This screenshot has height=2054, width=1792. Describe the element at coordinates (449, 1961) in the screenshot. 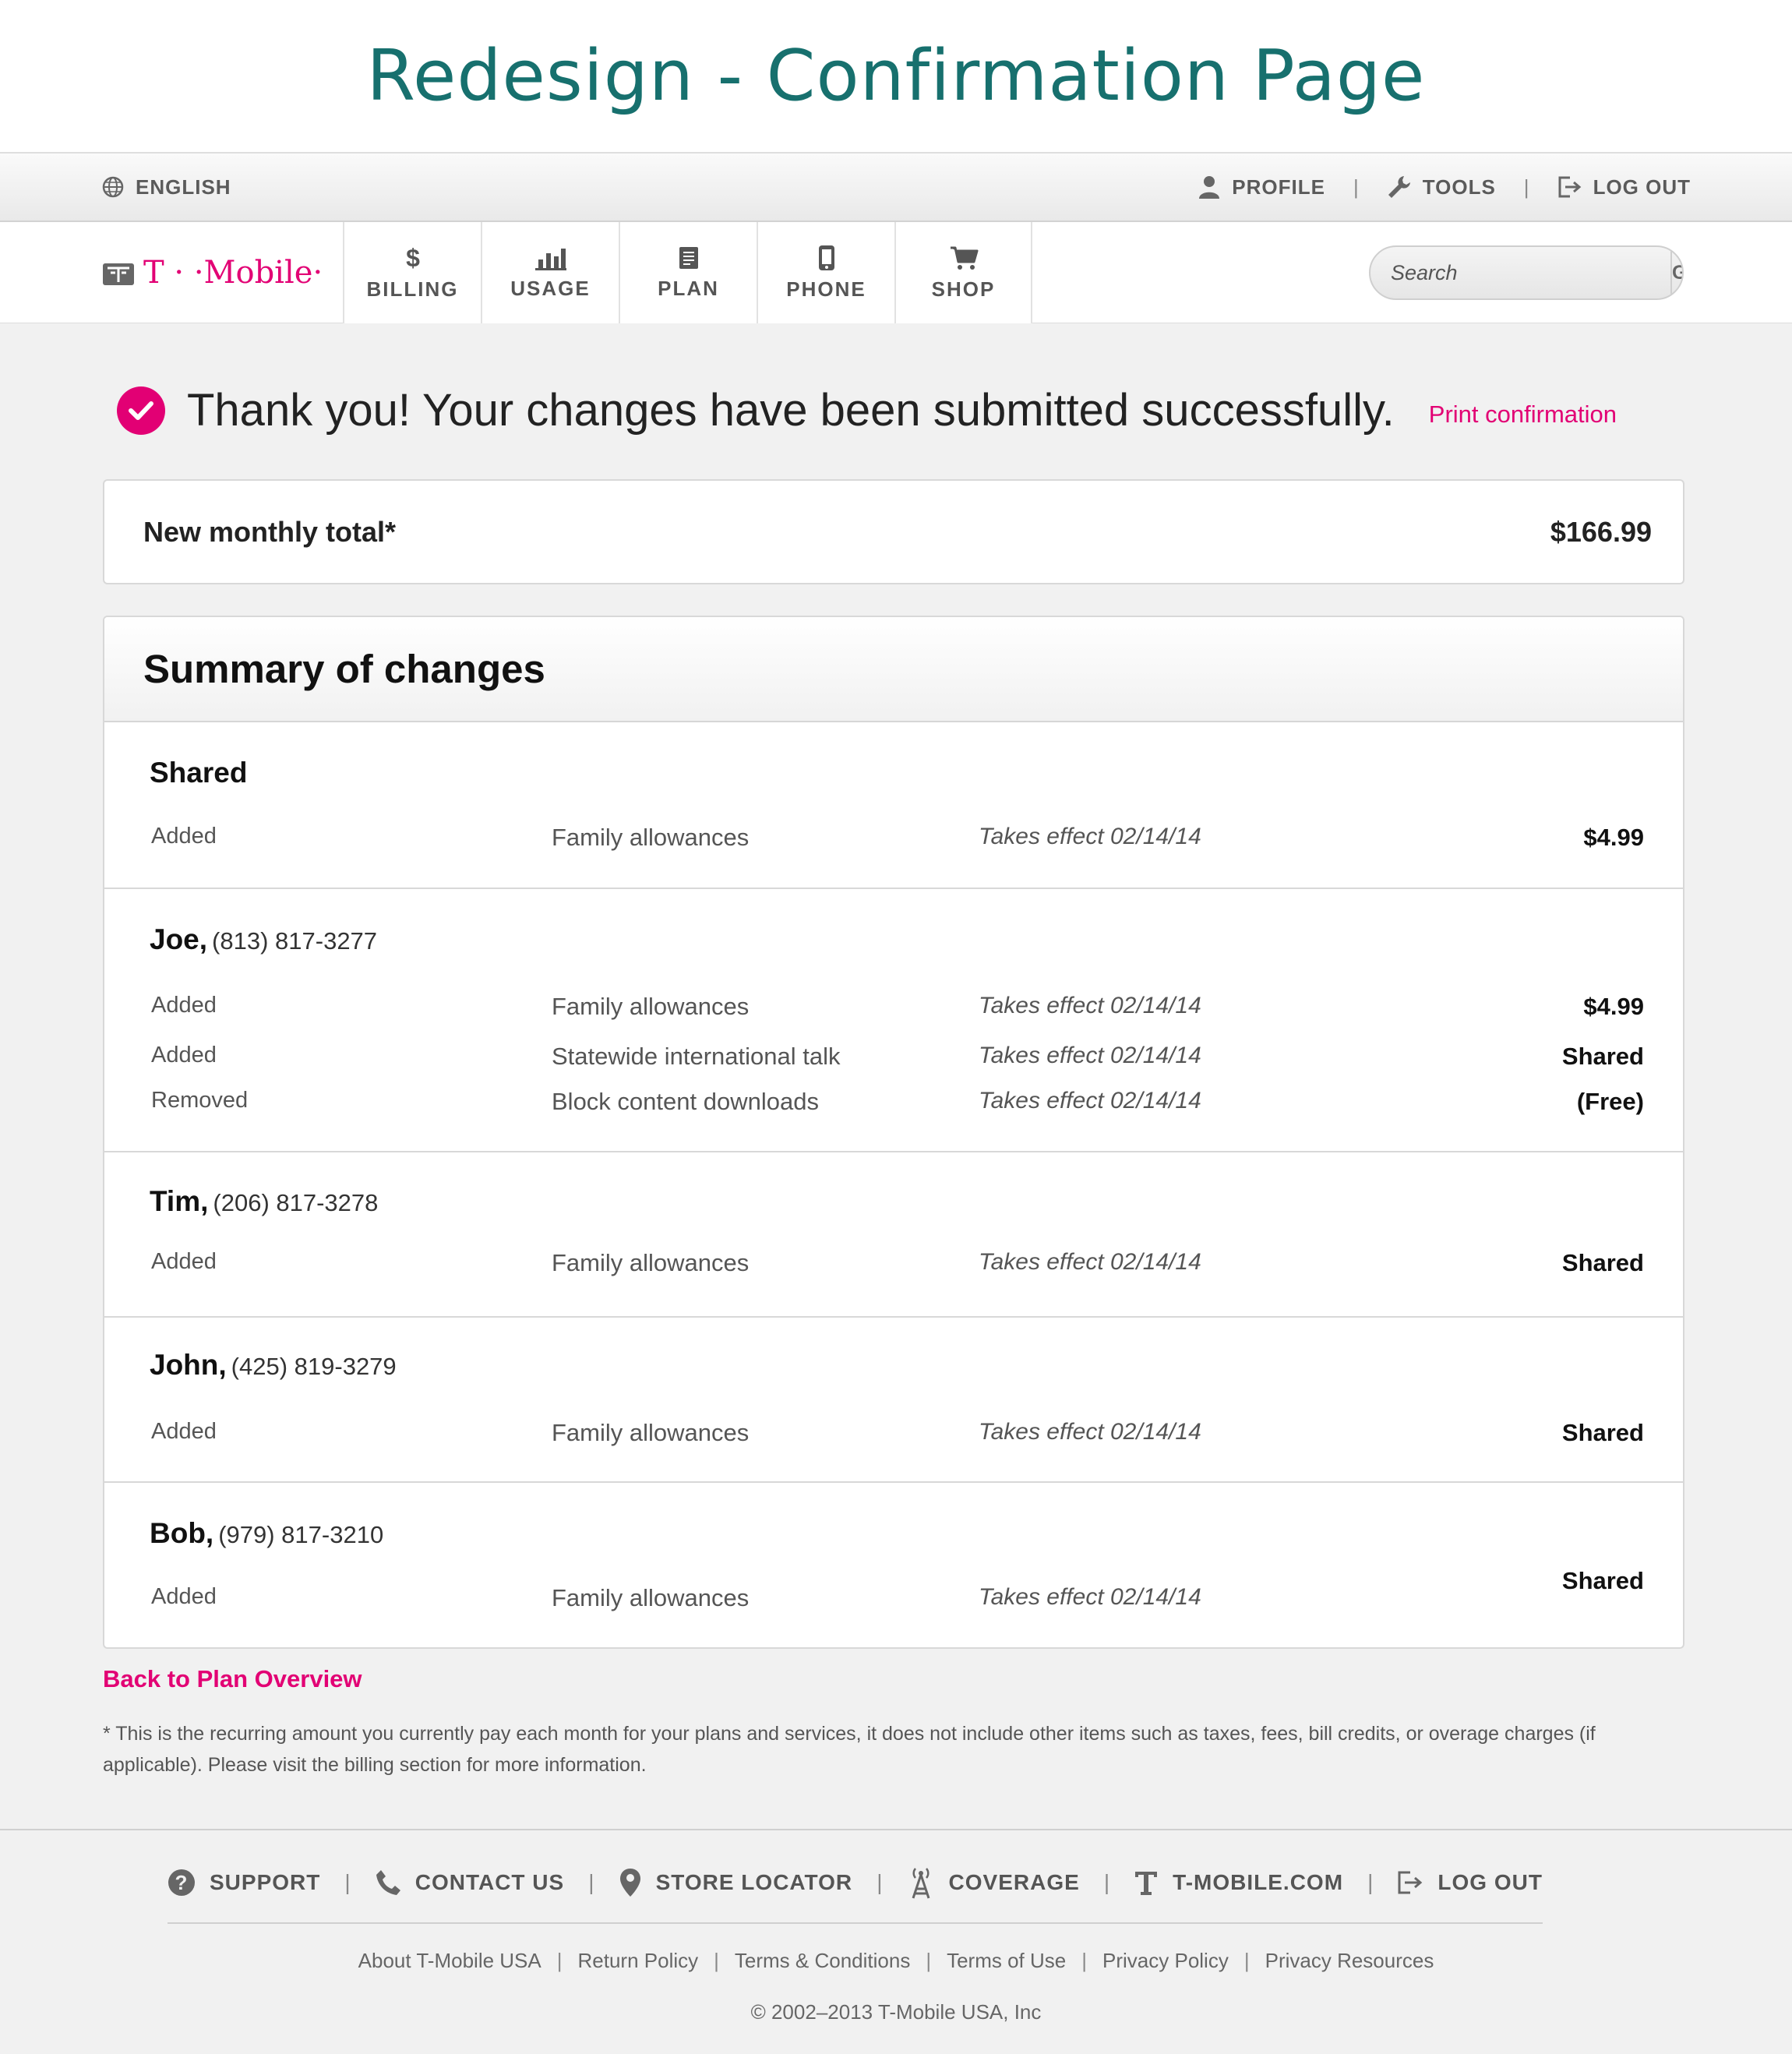

I see `legal-link-about: About T-Mobile USA` at that location.